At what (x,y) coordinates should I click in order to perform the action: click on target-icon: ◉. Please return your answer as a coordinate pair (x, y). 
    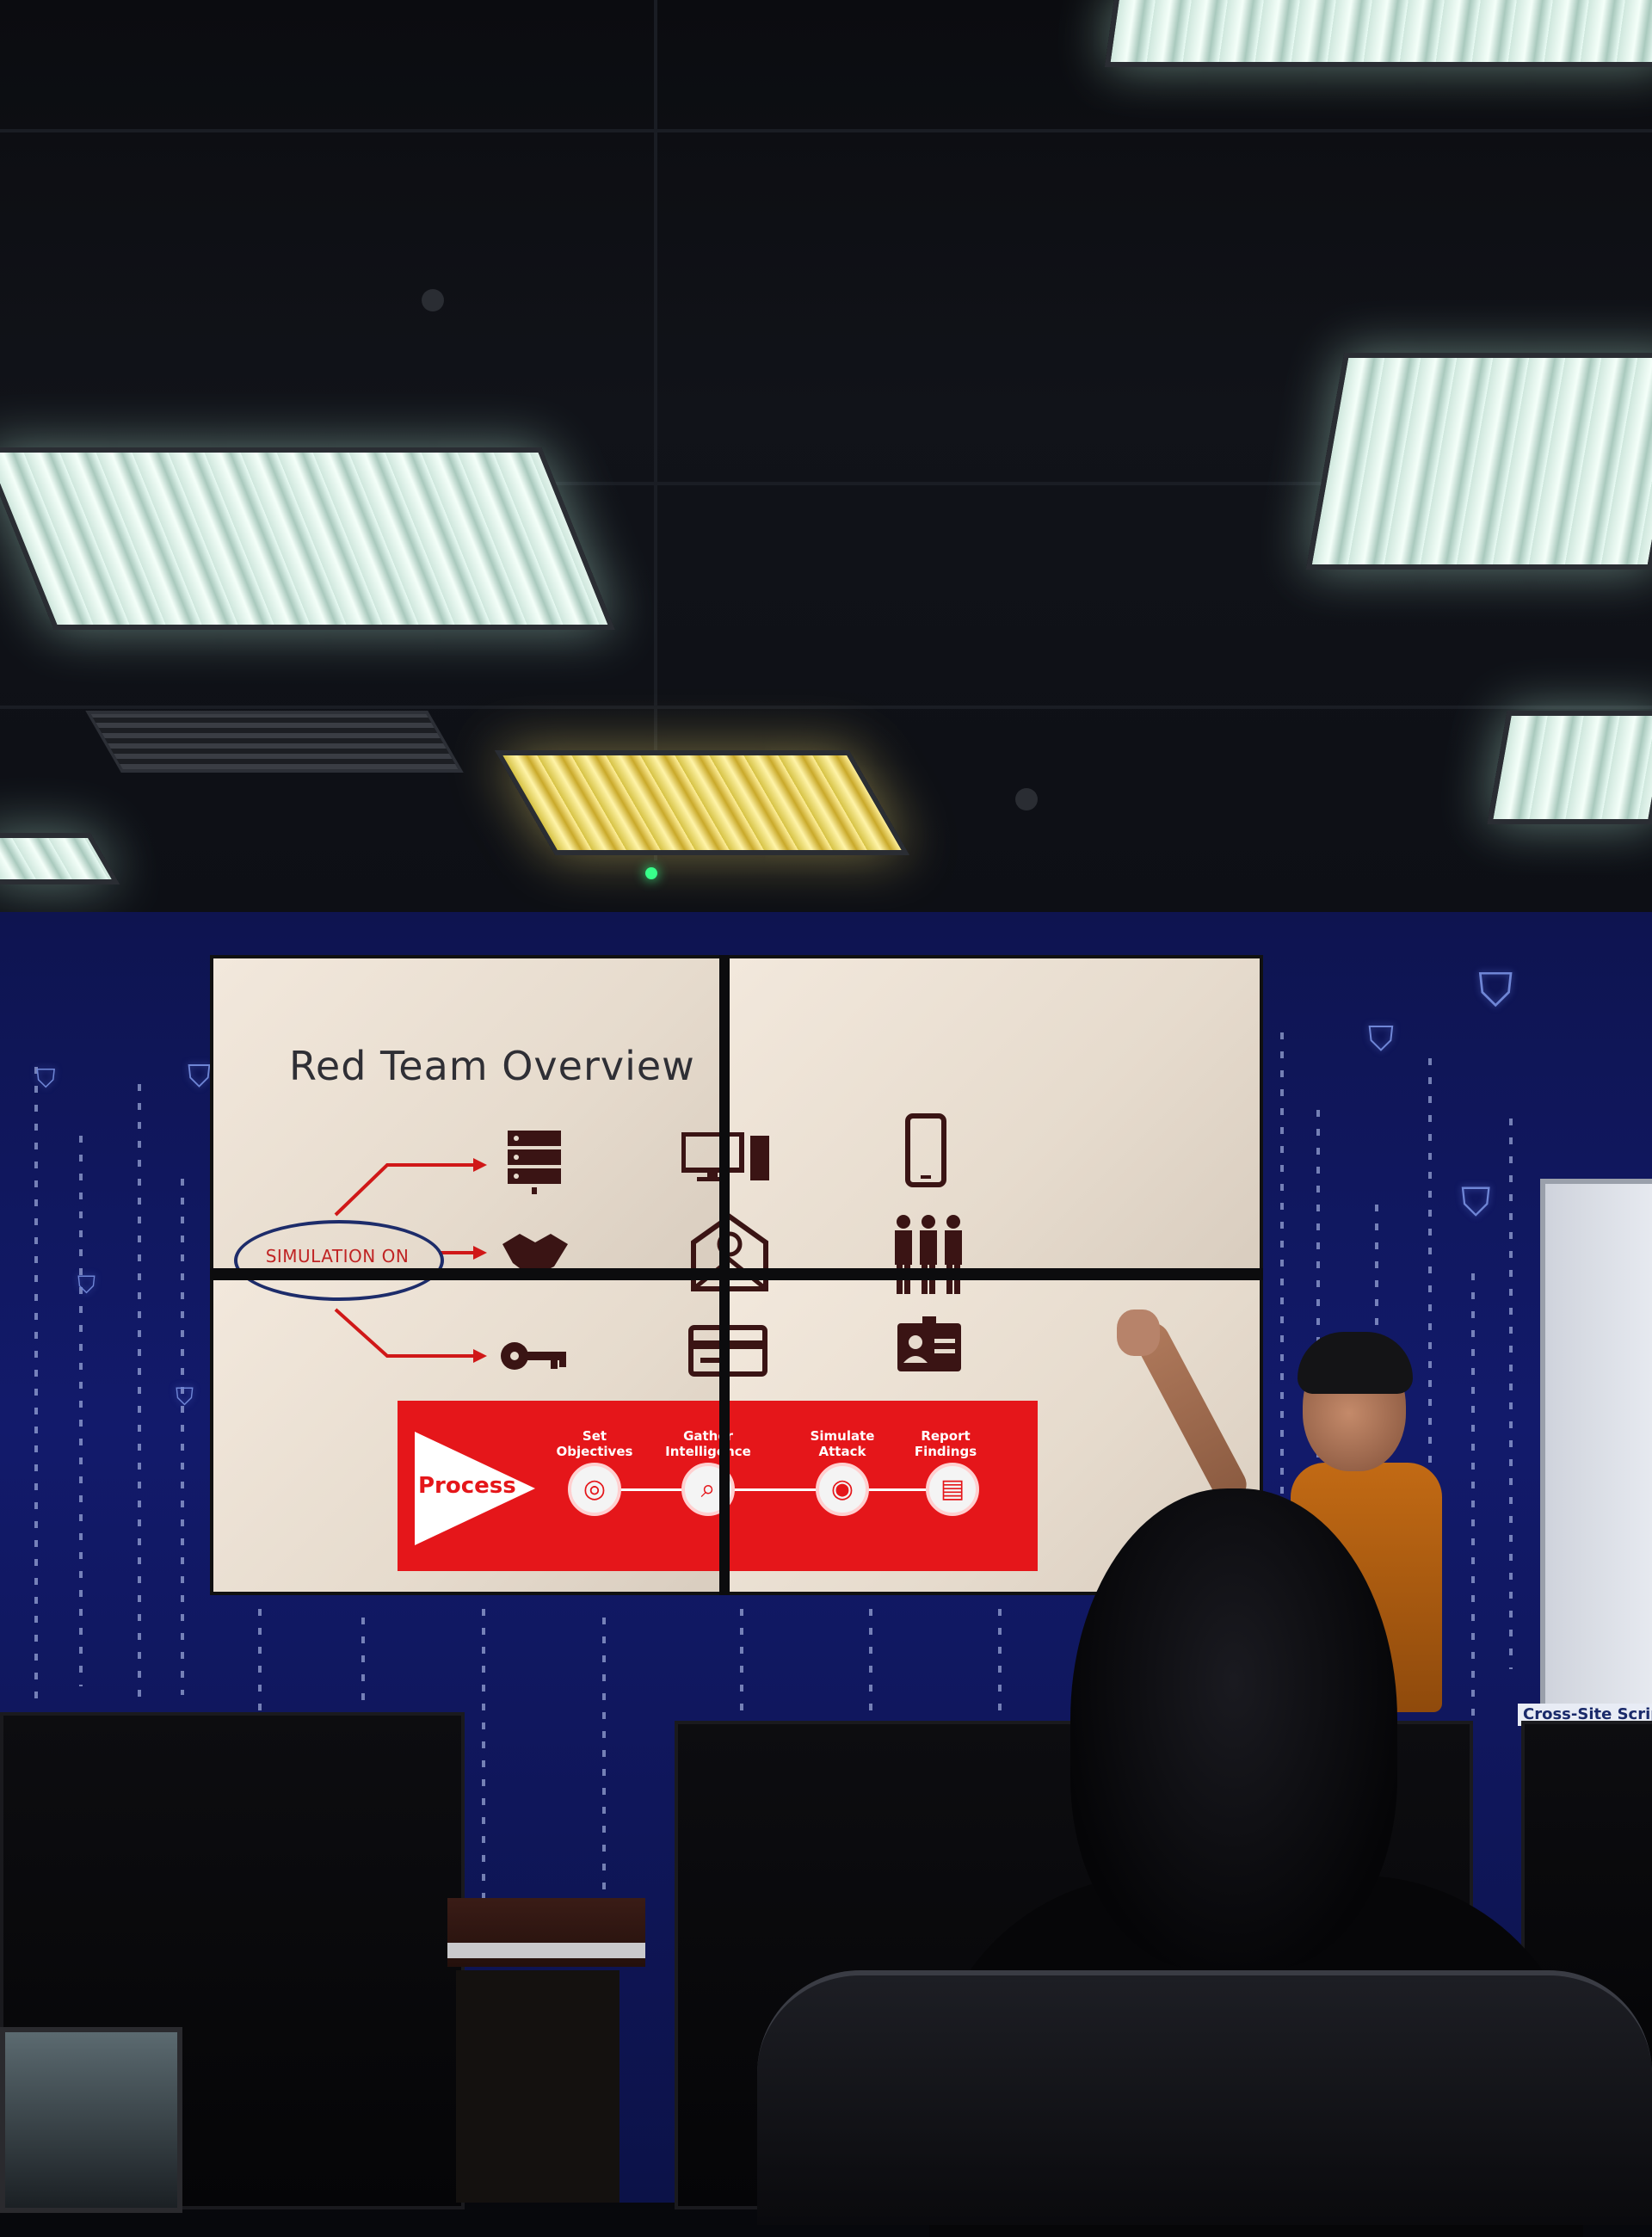
    Looking at the image, I should click on (842, 1489).